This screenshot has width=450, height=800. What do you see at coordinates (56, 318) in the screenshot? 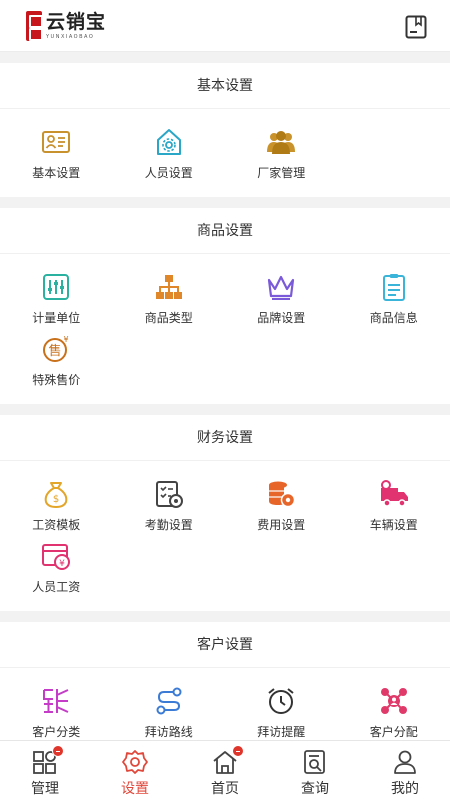
I see `grid-item-label: 计量单位` at bounding box center [56, 318].